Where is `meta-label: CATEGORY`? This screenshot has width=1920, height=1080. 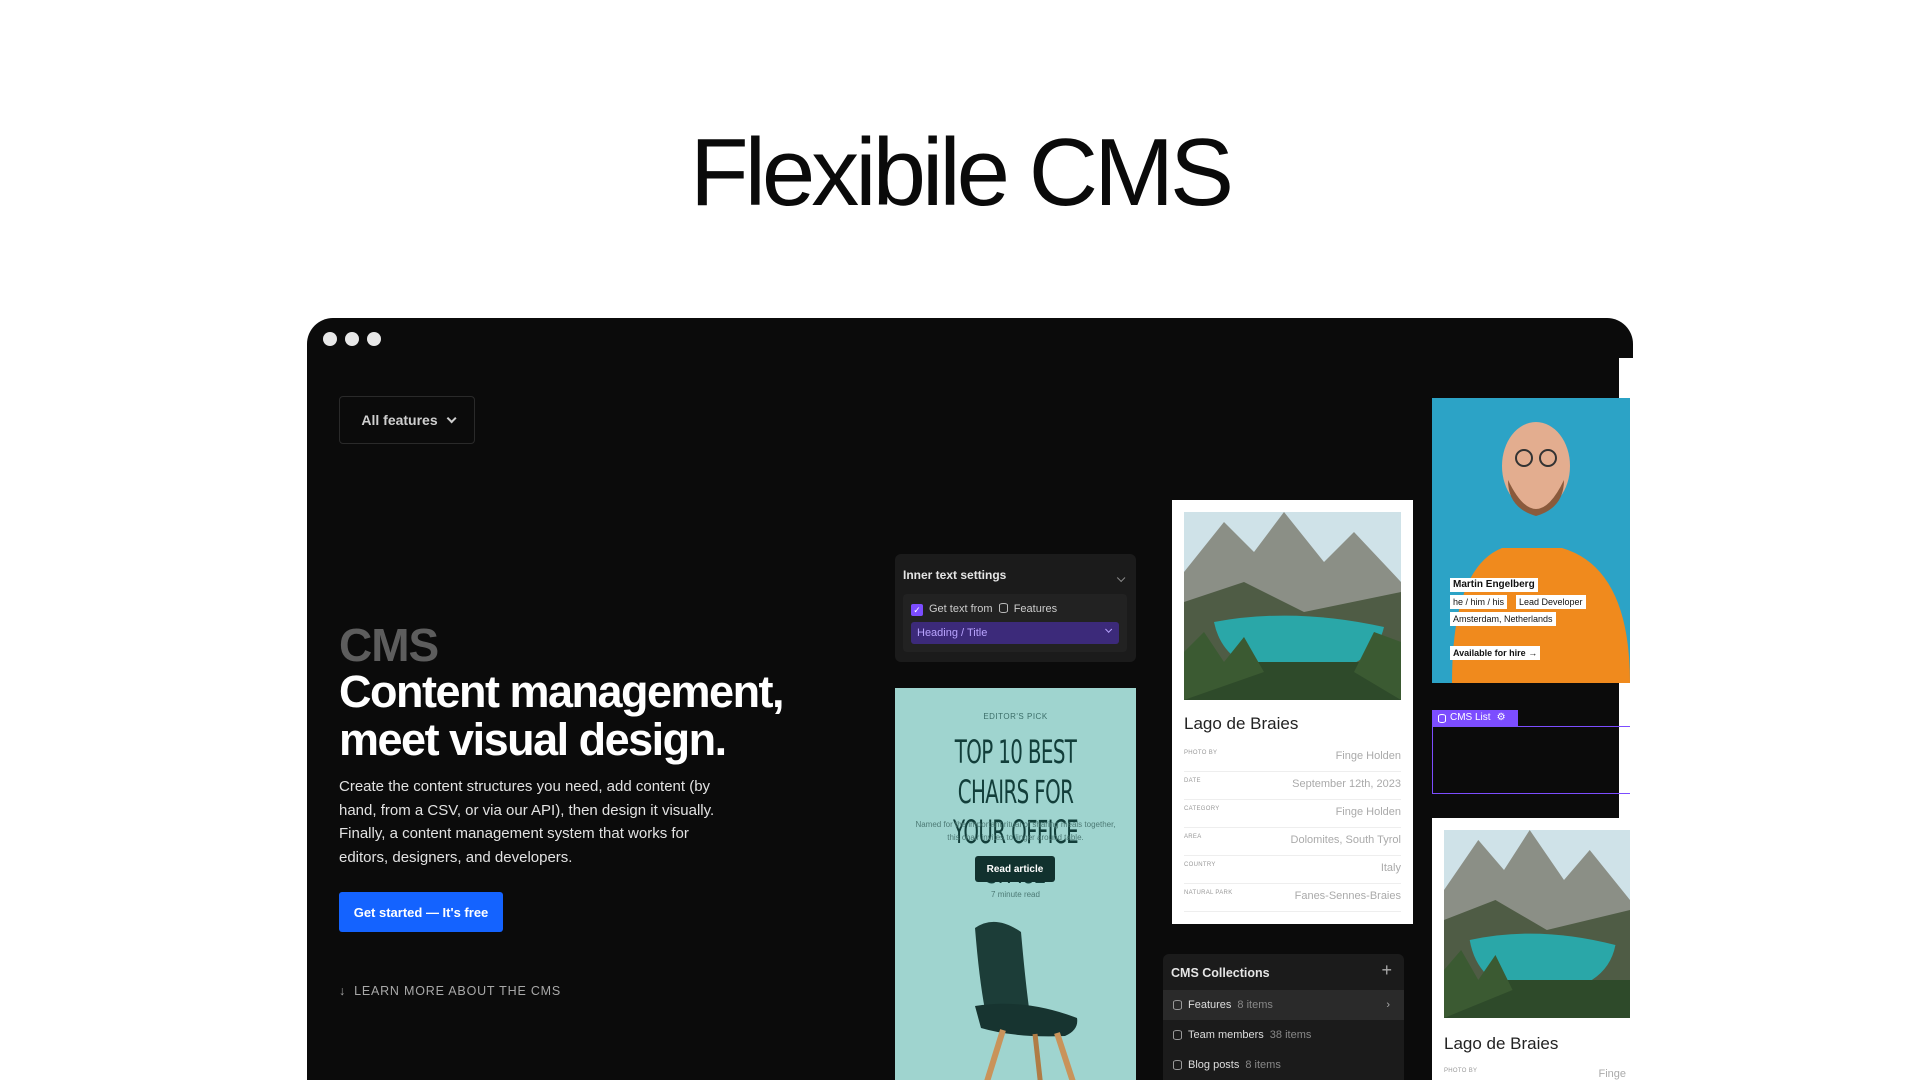 meta-label: CATEGORY is located at coordinates (1202, 809).